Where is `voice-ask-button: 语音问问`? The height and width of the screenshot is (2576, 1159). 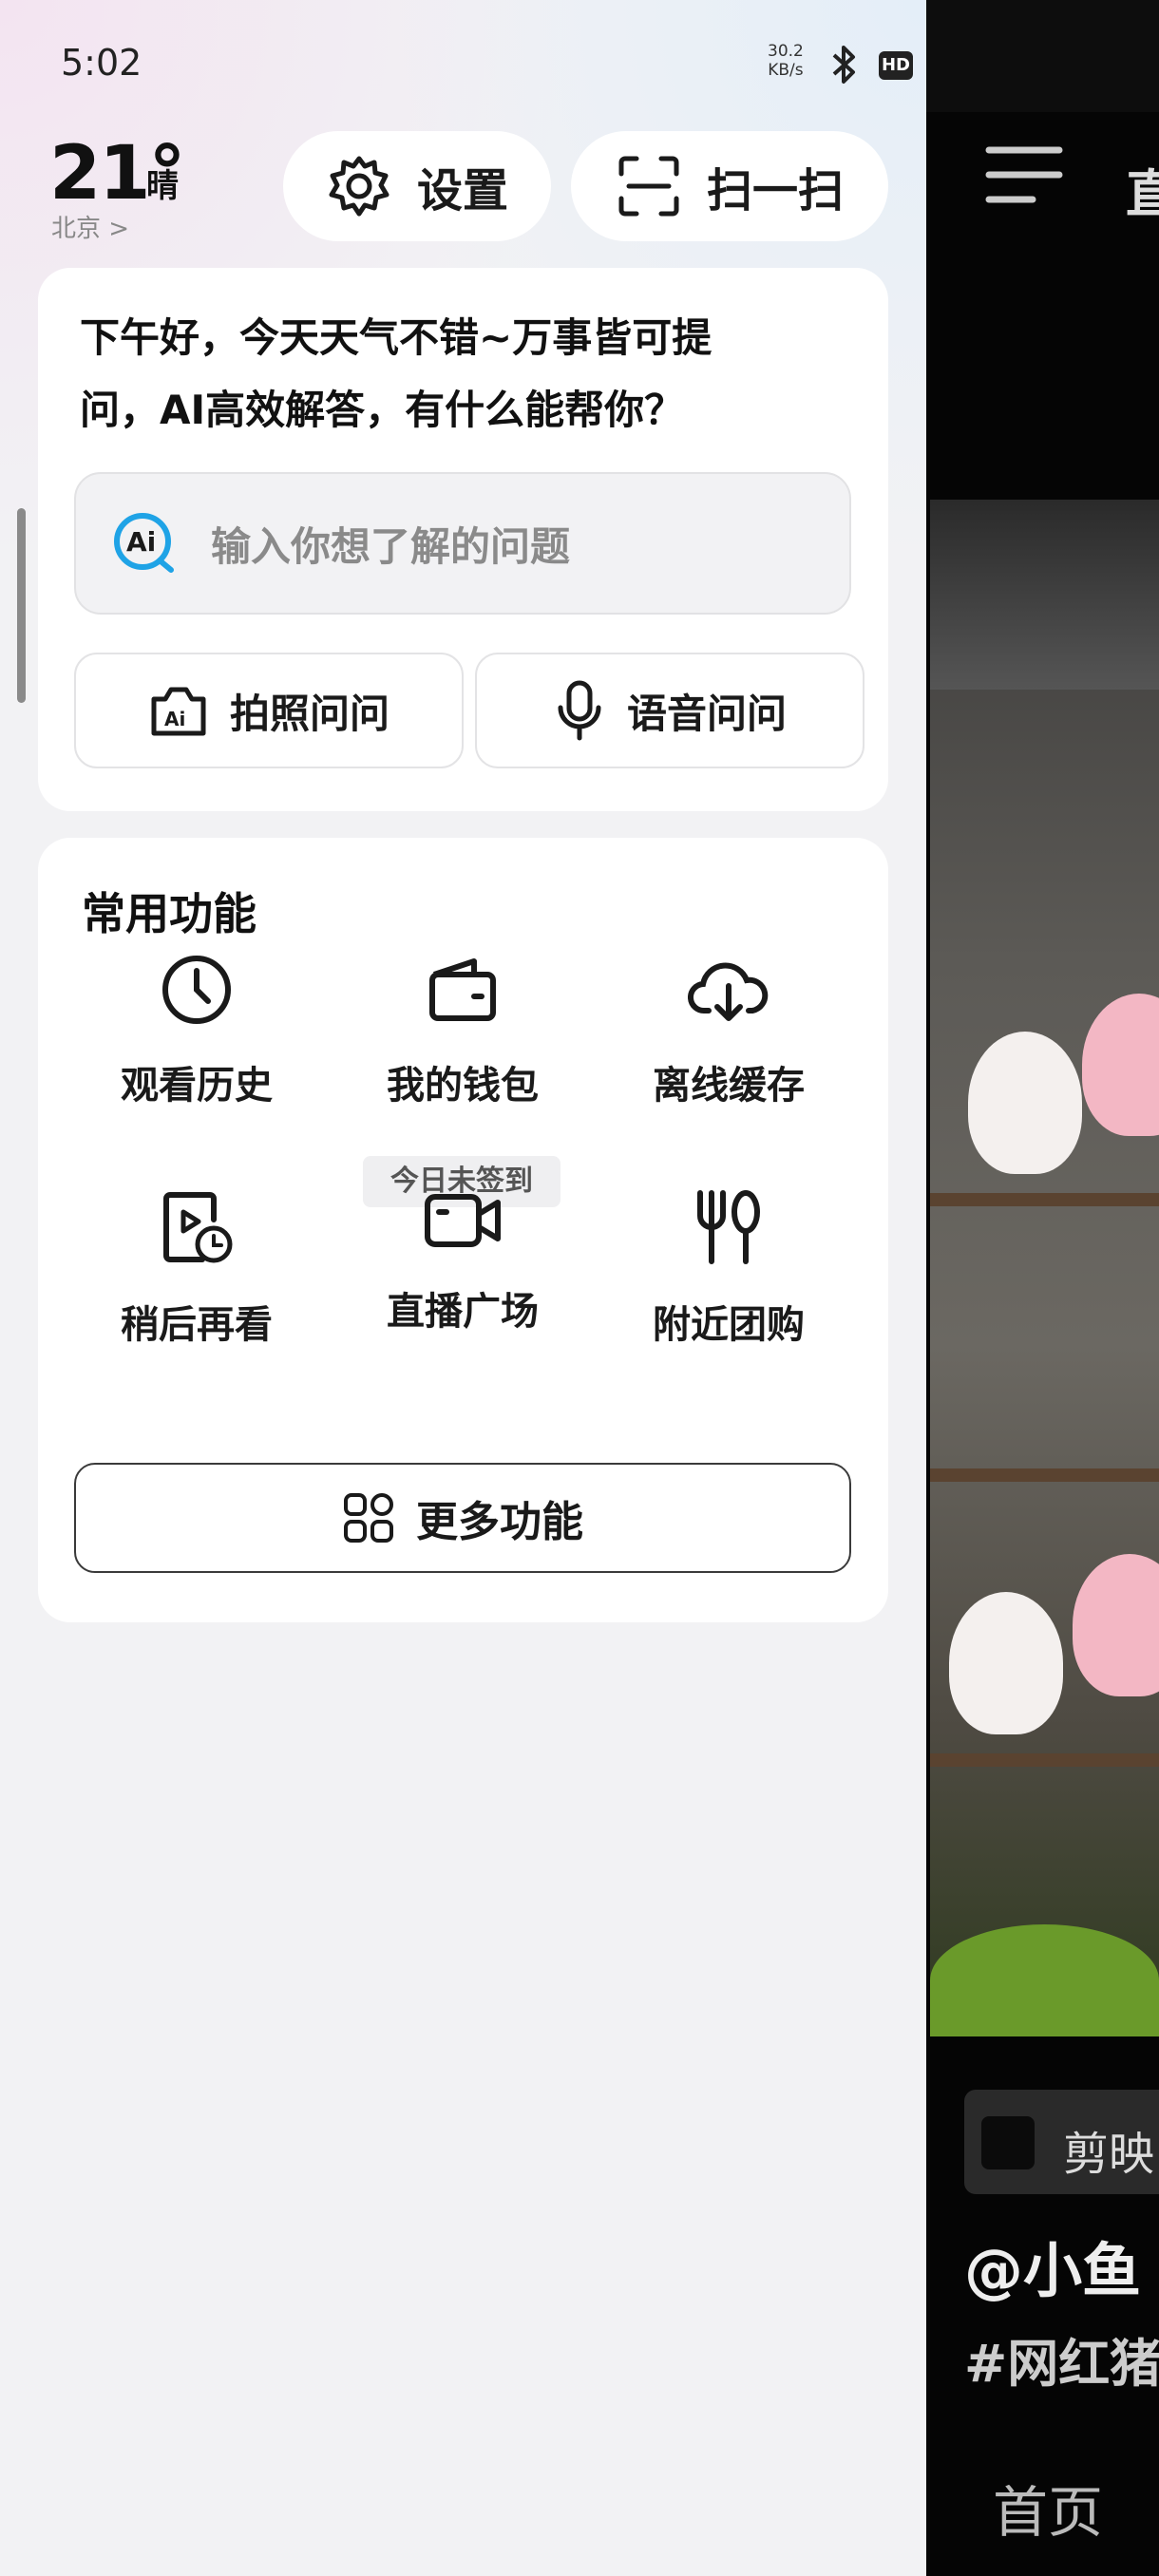
voice-ask-button: 语音问问 is located at coordinates (669, 710).